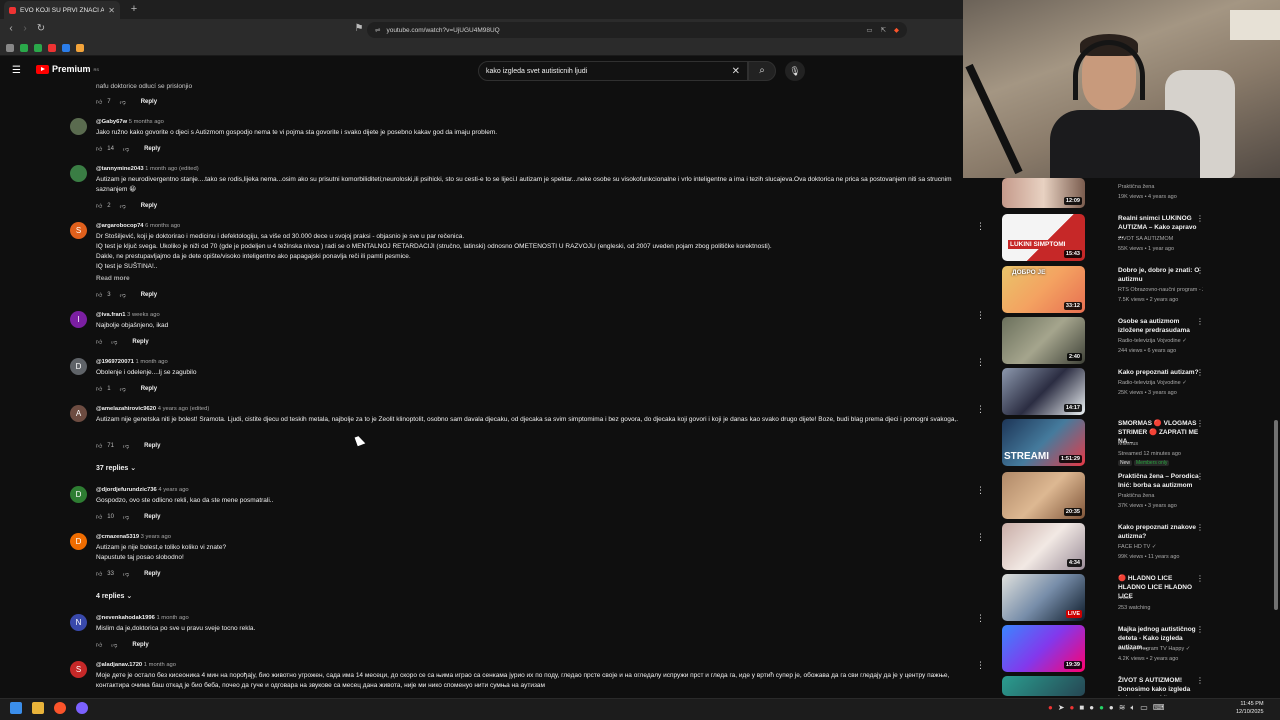 The height and width of the screenshot is (720, 1280). What do you see at coordinates (359, 29) in the screenshot?
I see `bookmark-icon: ⚑` at bounding box center [359, 29].